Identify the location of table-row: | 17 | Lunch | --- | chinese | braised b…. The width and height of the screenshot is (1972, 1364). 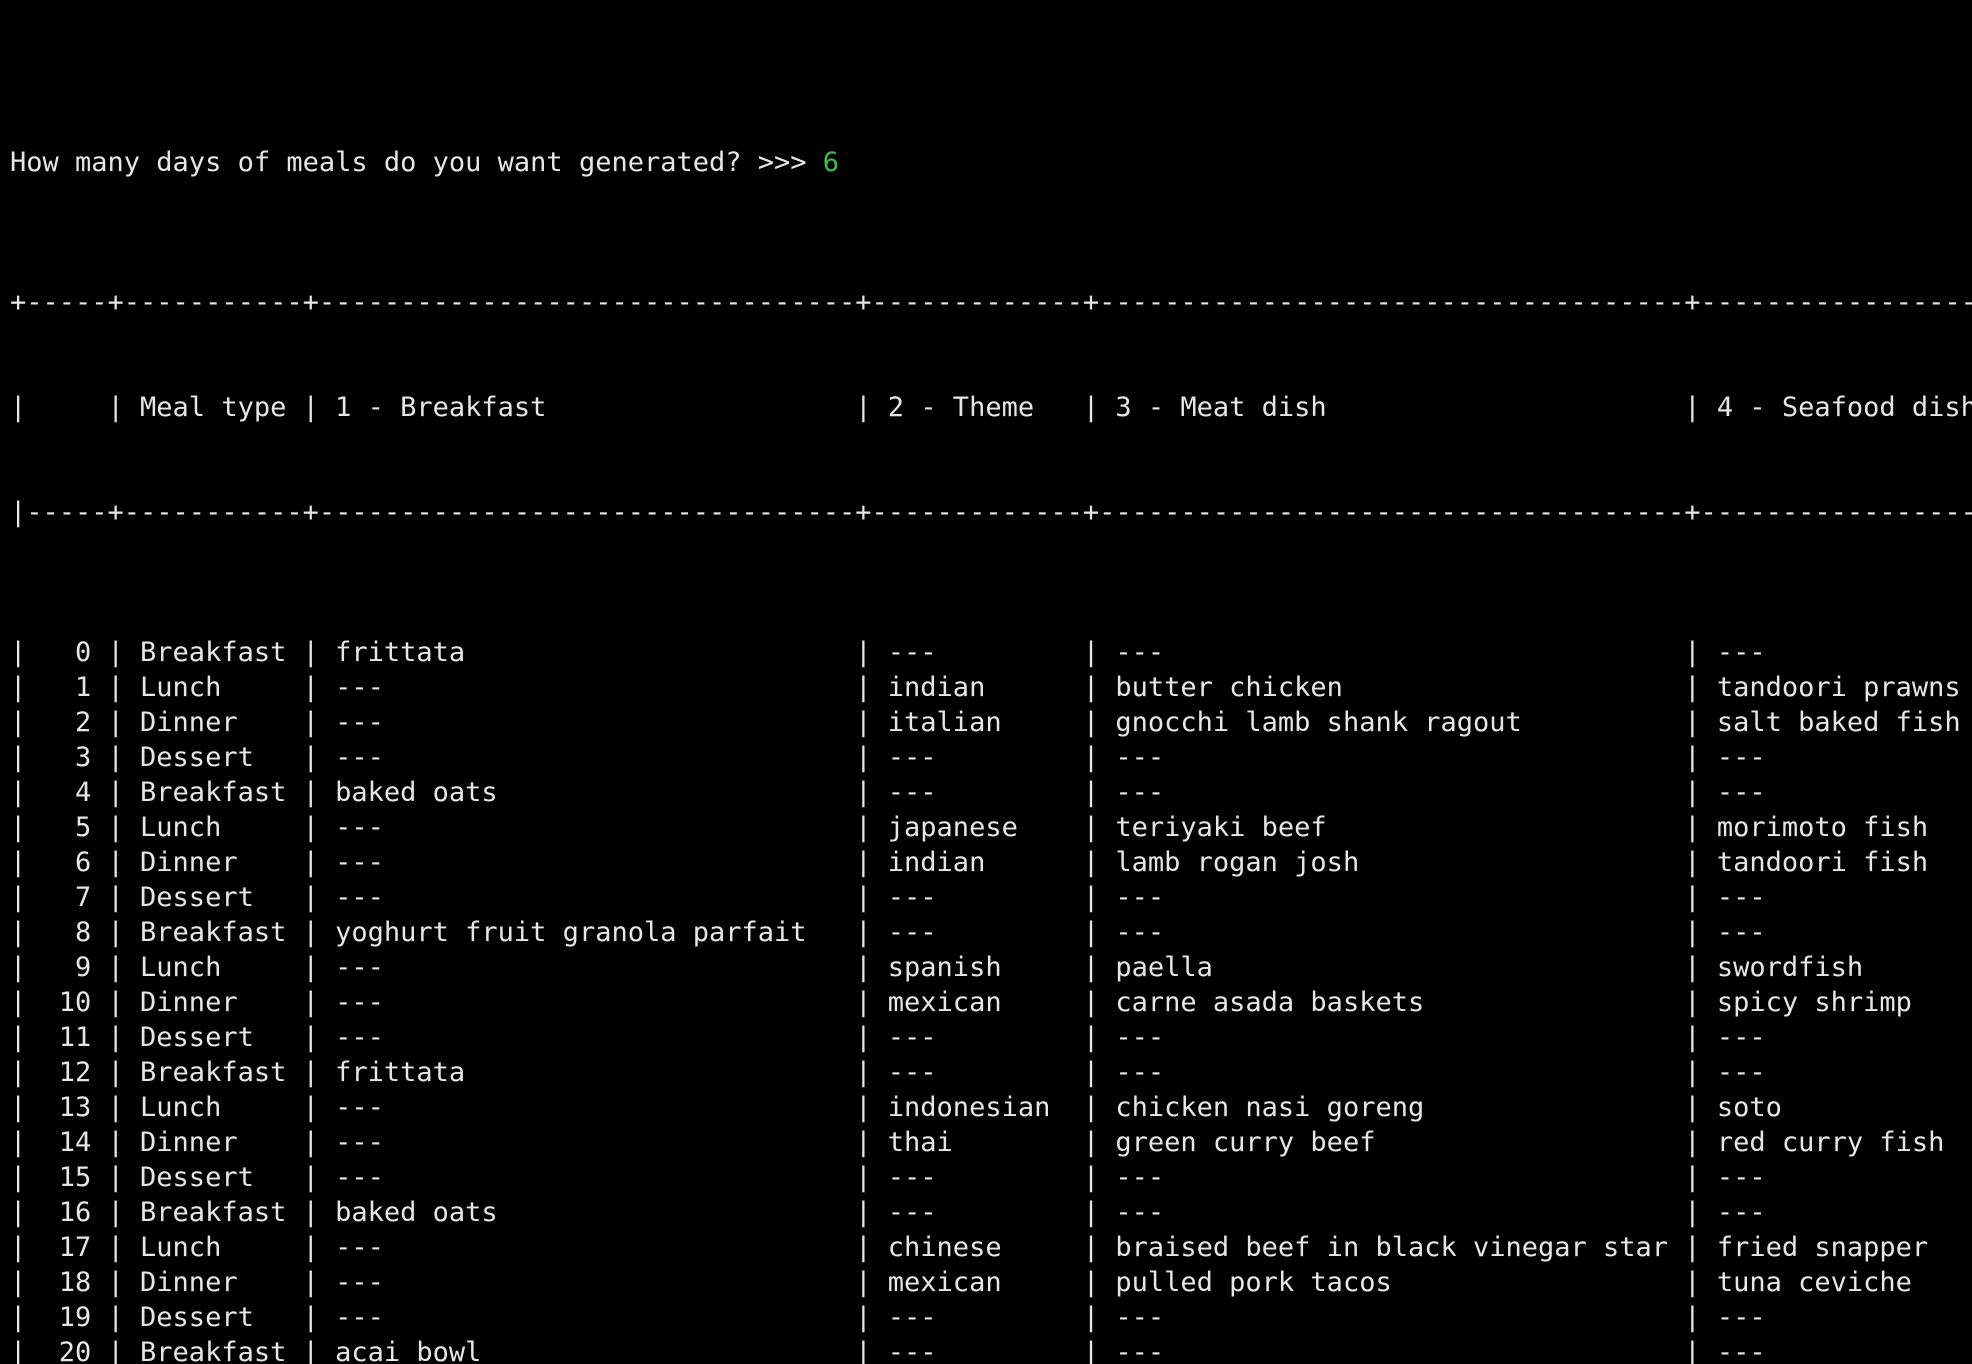
(991, 1247).